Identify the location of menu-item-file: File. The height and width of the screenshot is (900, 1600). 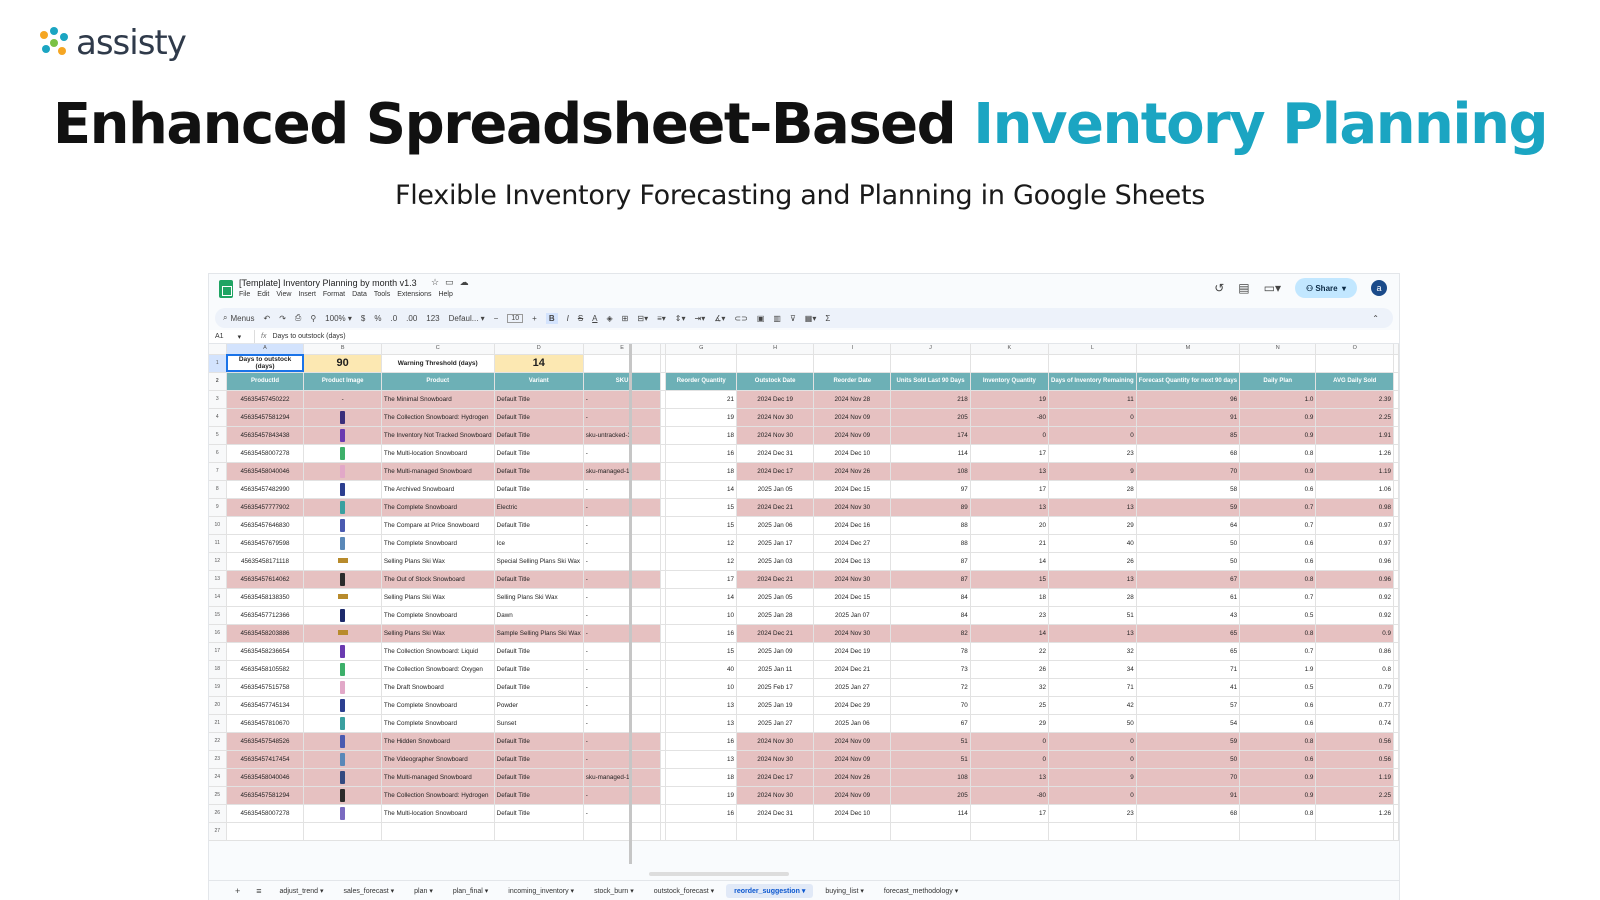
(244, 294).